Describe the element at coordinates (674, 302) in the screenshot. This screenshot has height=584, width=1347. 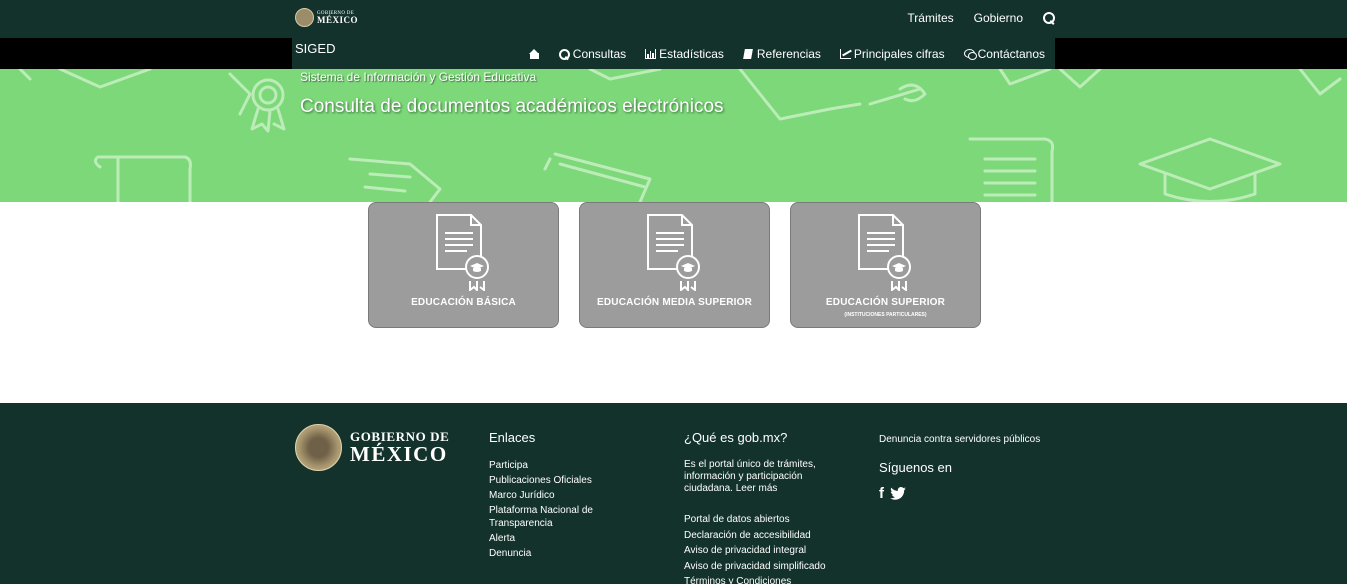
I see `card-label: EDUCACIÓN MEDIA SUPERIOR` at that location.